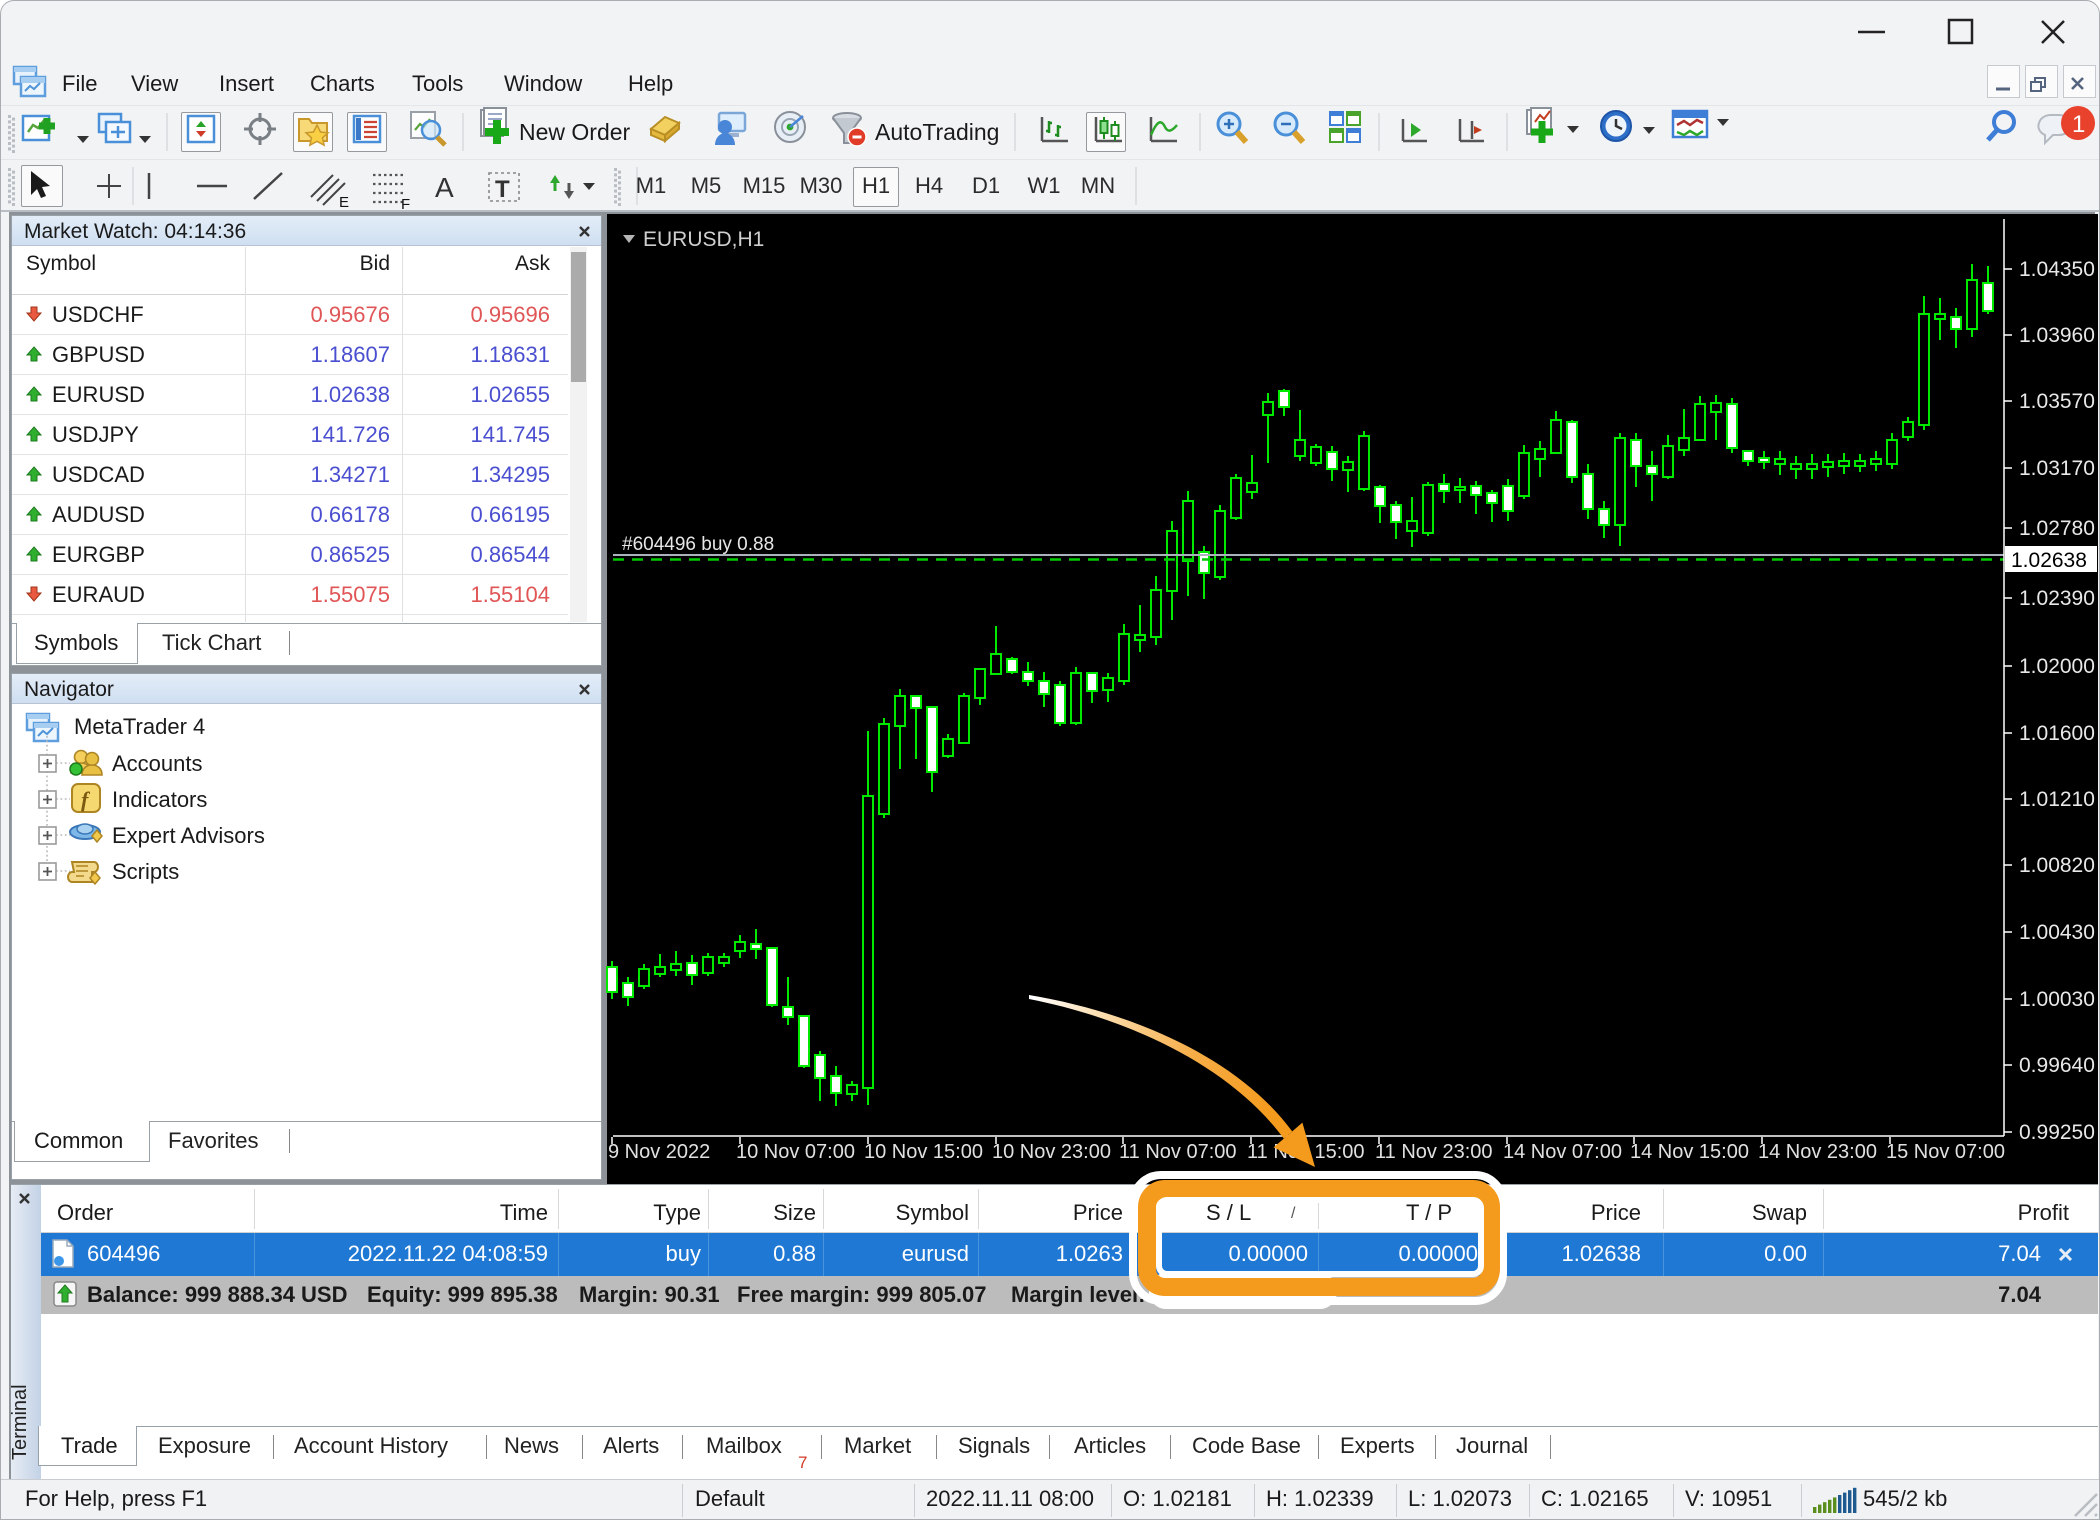 This screenshot has height=1520, width=2100. Describe the element at coordinates (703, 239) in the screenshot. I see `svg-text: EURUSD,H1` at that location.